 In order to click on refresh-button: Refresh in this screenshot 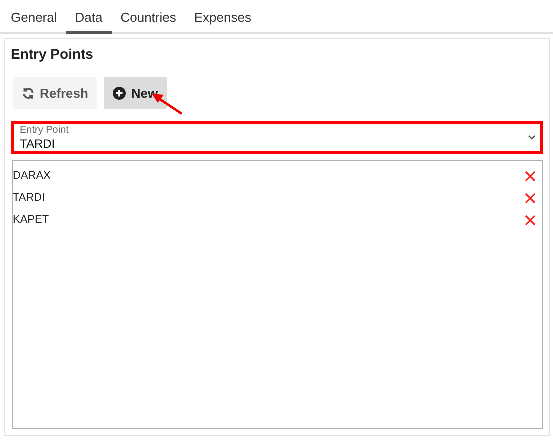, I will do `click(55, 93)`.